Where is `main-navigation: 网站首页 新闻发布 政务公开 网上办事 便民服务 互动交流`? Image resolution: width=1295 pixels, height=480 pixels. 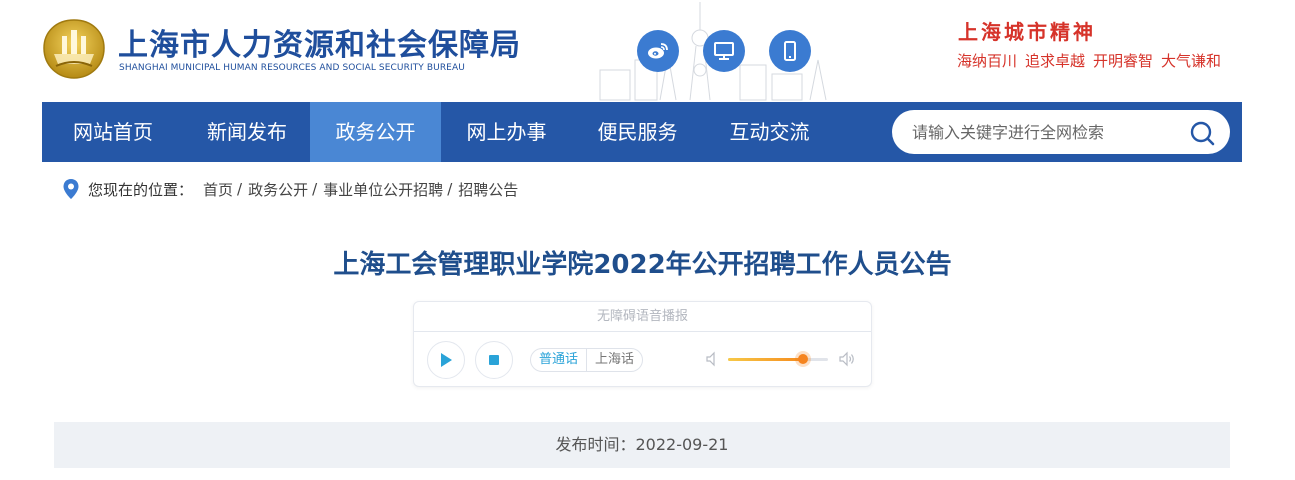 main-navigation: 网站首页 新闻发布 政务公开 网上办事 便民服务 互动交流 is located at coordinates (642, 132).